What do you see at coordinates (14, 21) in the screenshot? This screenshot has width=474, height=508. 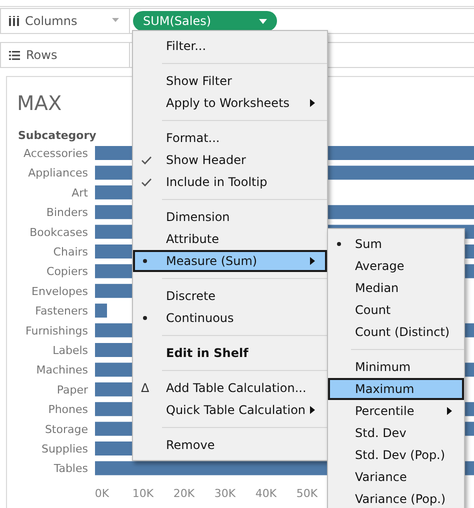 I see `columns-icon` at bounding box center [14, 21].